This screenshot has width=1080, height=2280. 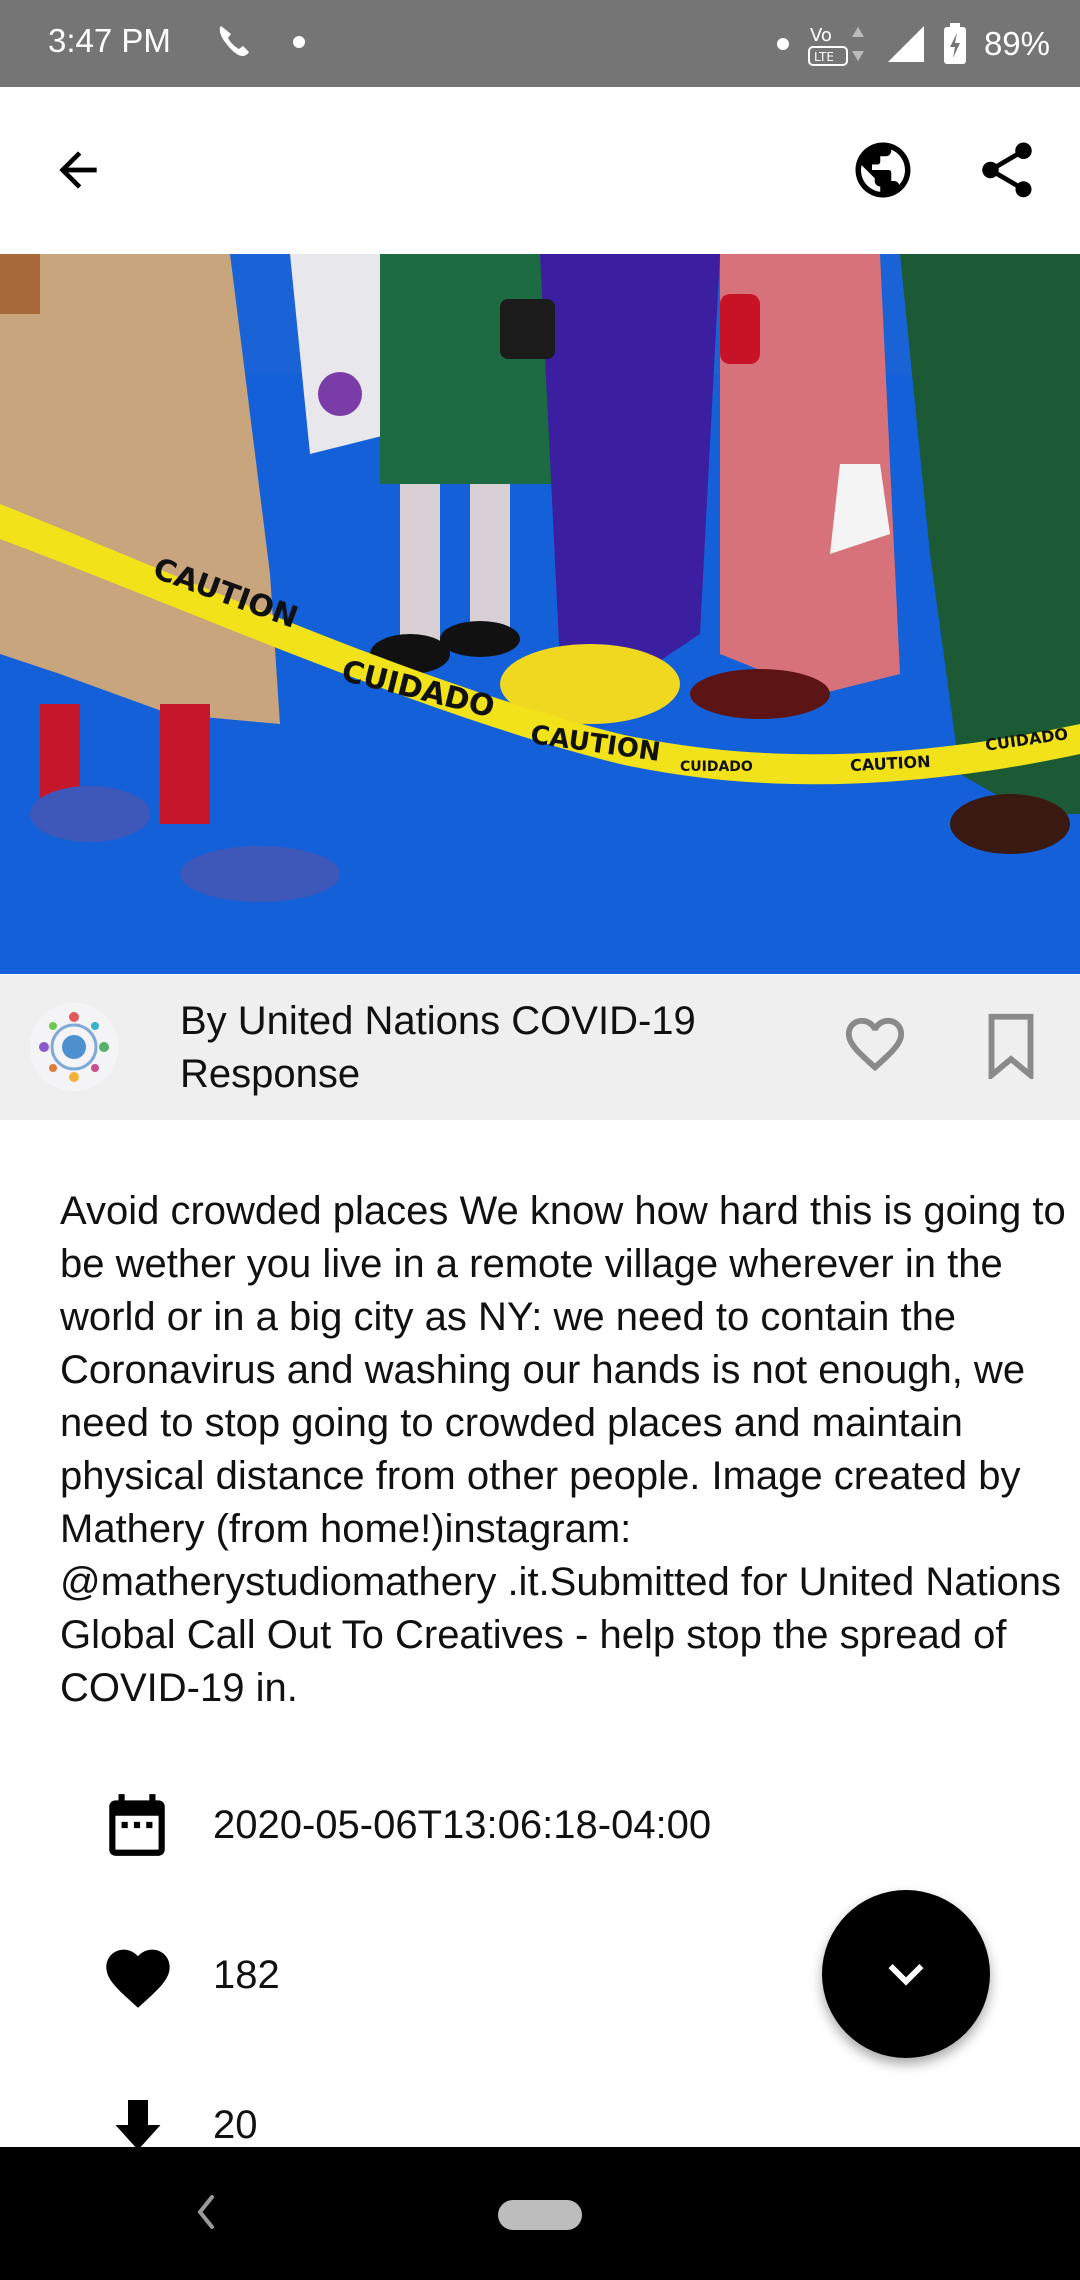 What do you see at coordinates (875, 1044) in the screenshot?
I see `heart-outline-icon` at bounding box center [875, 1044].